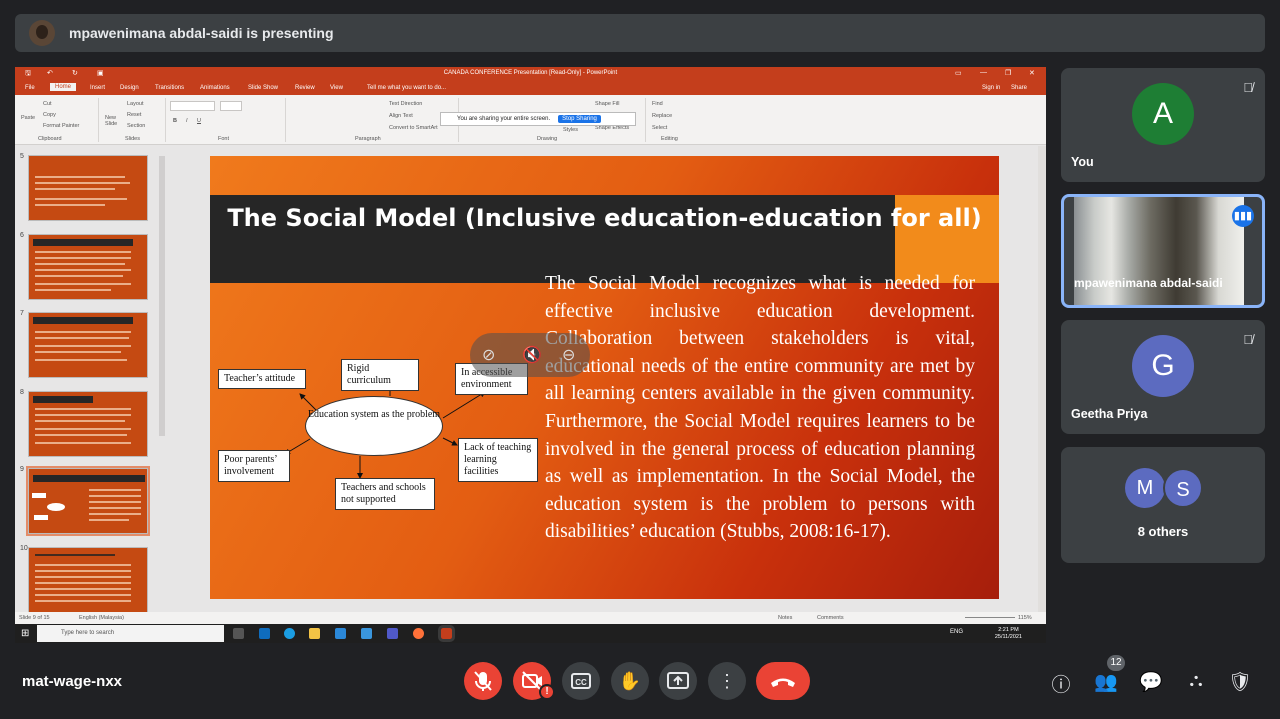 The image size is (1280, 719). Describe the element at coordinates (657, 104) in the screenshot. I see `find-button: Find` at that location.